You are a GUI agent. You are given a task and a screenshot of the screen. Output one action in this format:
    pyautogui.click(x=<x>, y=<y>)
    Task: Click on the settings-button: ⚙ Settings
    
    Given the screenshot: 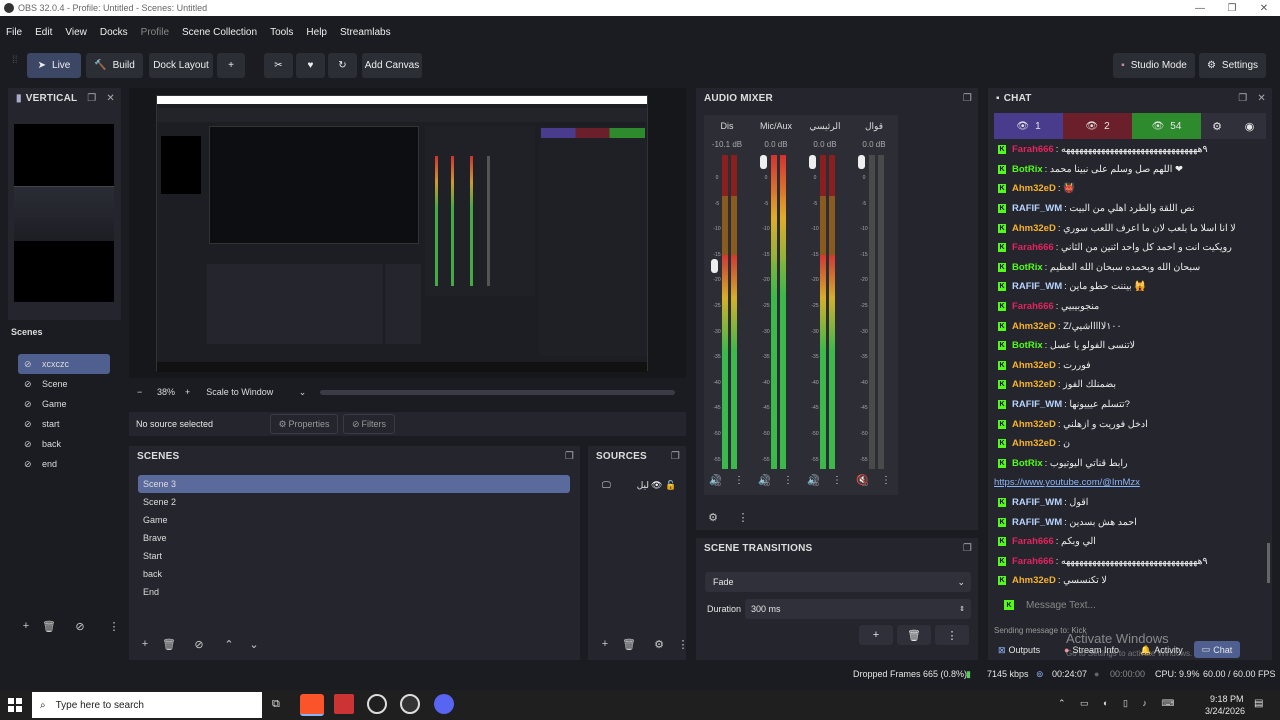 What is the action you would take?
    pyautogui.click(x=1232, y=65)
    